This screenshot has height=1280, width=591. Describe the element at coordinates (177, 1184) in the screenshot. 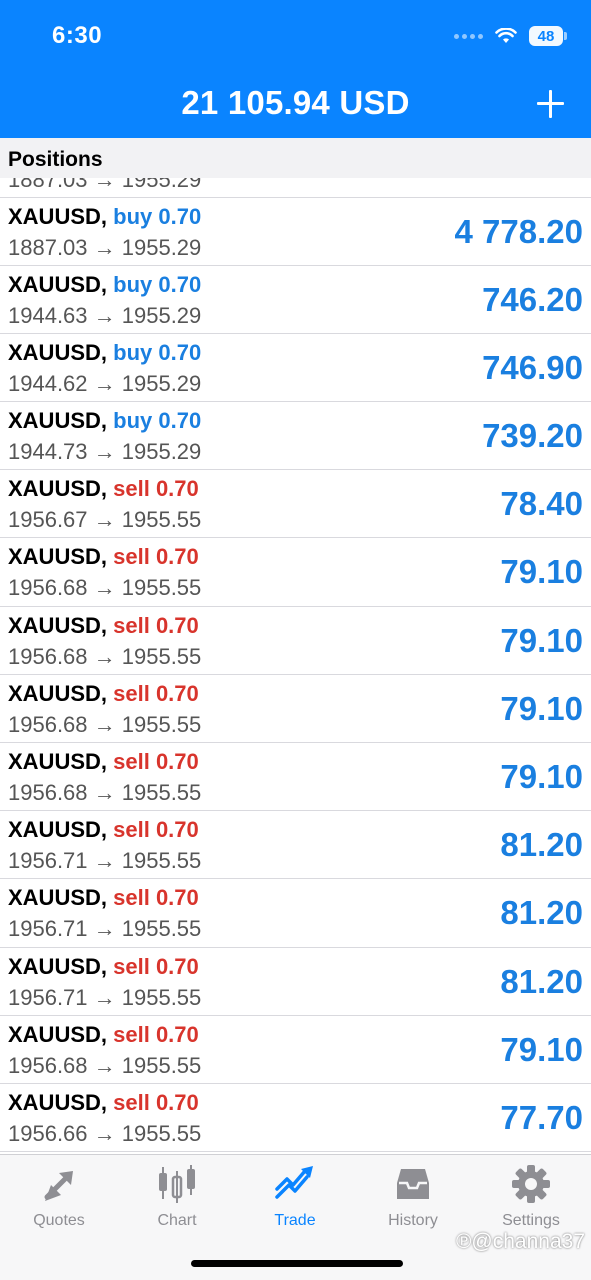

I see `candlestick-chart-icon` at that location.